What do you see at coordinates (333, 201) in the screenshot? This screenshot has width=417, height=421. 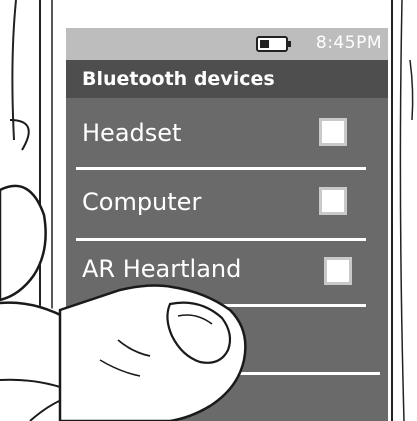 I see `device-checkbox-computer` at bounding box center [333, 201].